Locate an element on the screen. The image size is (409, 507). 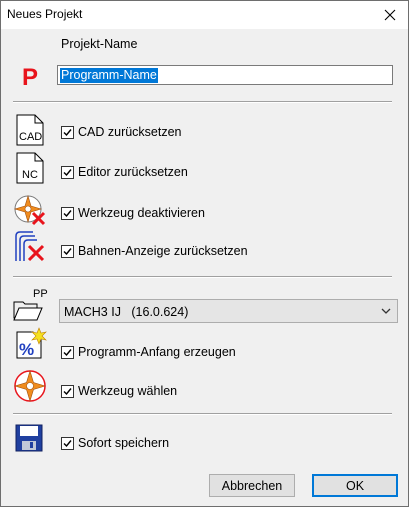
cad-reset-label: CAD zurücksetzen is located at coordinates (130, 132).